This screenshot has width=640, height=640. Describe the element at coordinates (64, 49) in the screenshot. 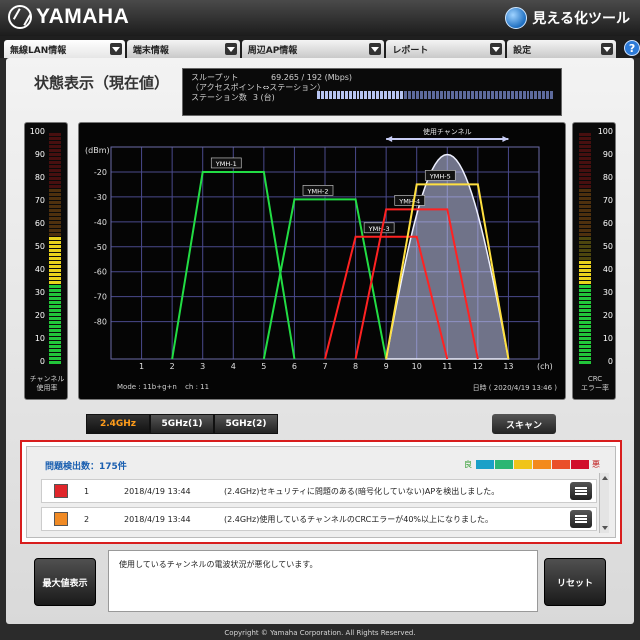

I see `tab-wireless-lan-info: 無線LAN情報` at that location.